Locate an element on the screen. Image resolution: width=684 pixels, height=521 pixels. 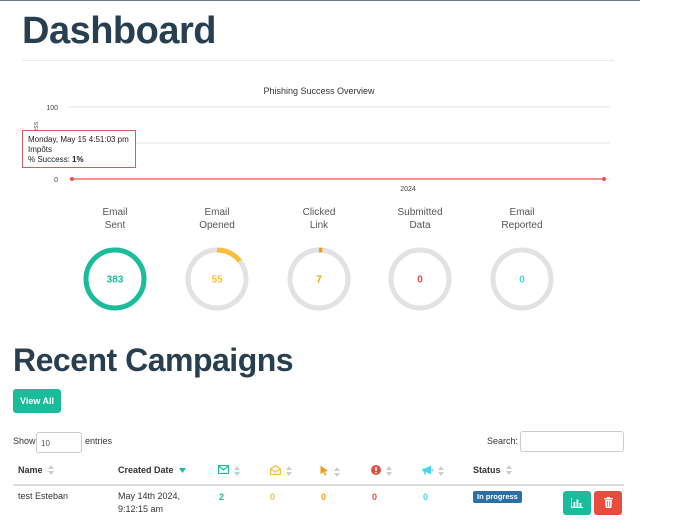
mouse-pointer-icon is located at coordinates (324, 471).